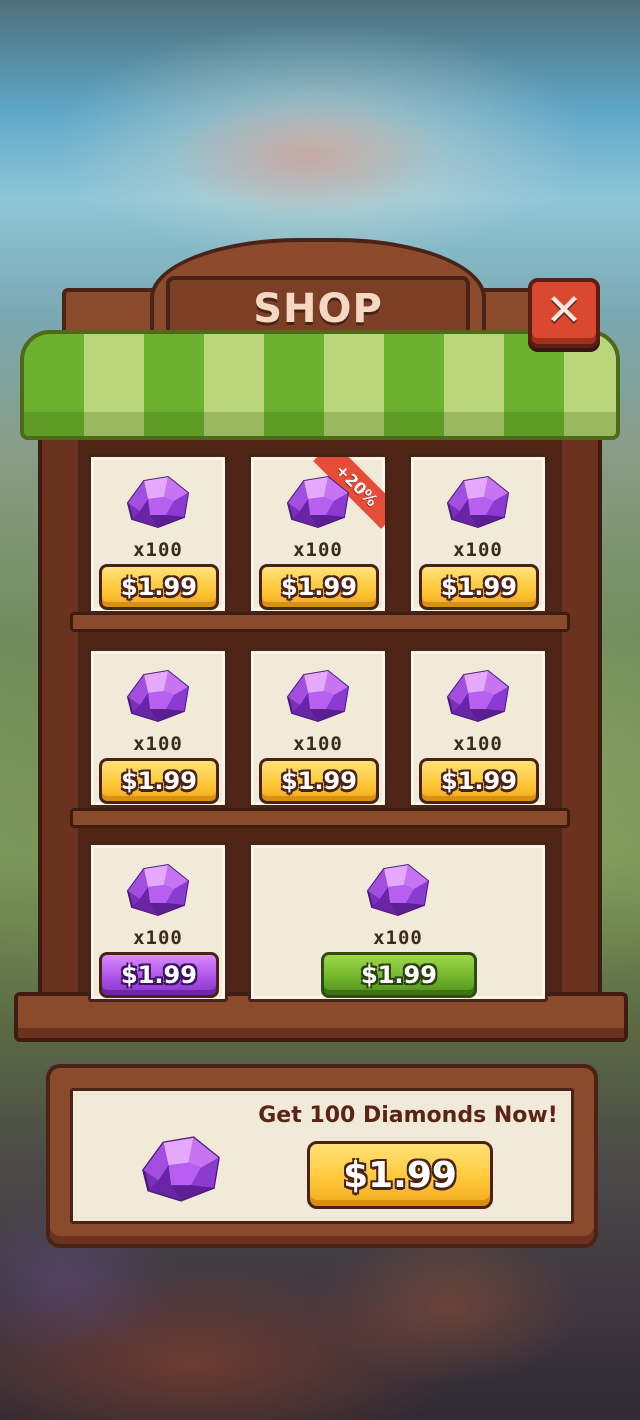 The image size is (640, 1420). What do you see at coordinates (398, 922) in the screenshot?
I see `shop-item-card-wide: x100 $1.99` at bounding box center [398, 922].